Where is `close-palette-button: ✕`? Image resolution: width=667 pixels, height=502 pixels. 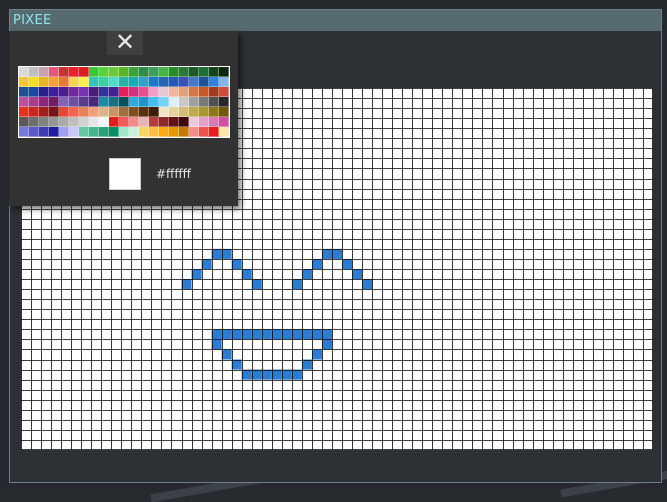
close-palette-button: ✕ is located at coordinates (125, 42).